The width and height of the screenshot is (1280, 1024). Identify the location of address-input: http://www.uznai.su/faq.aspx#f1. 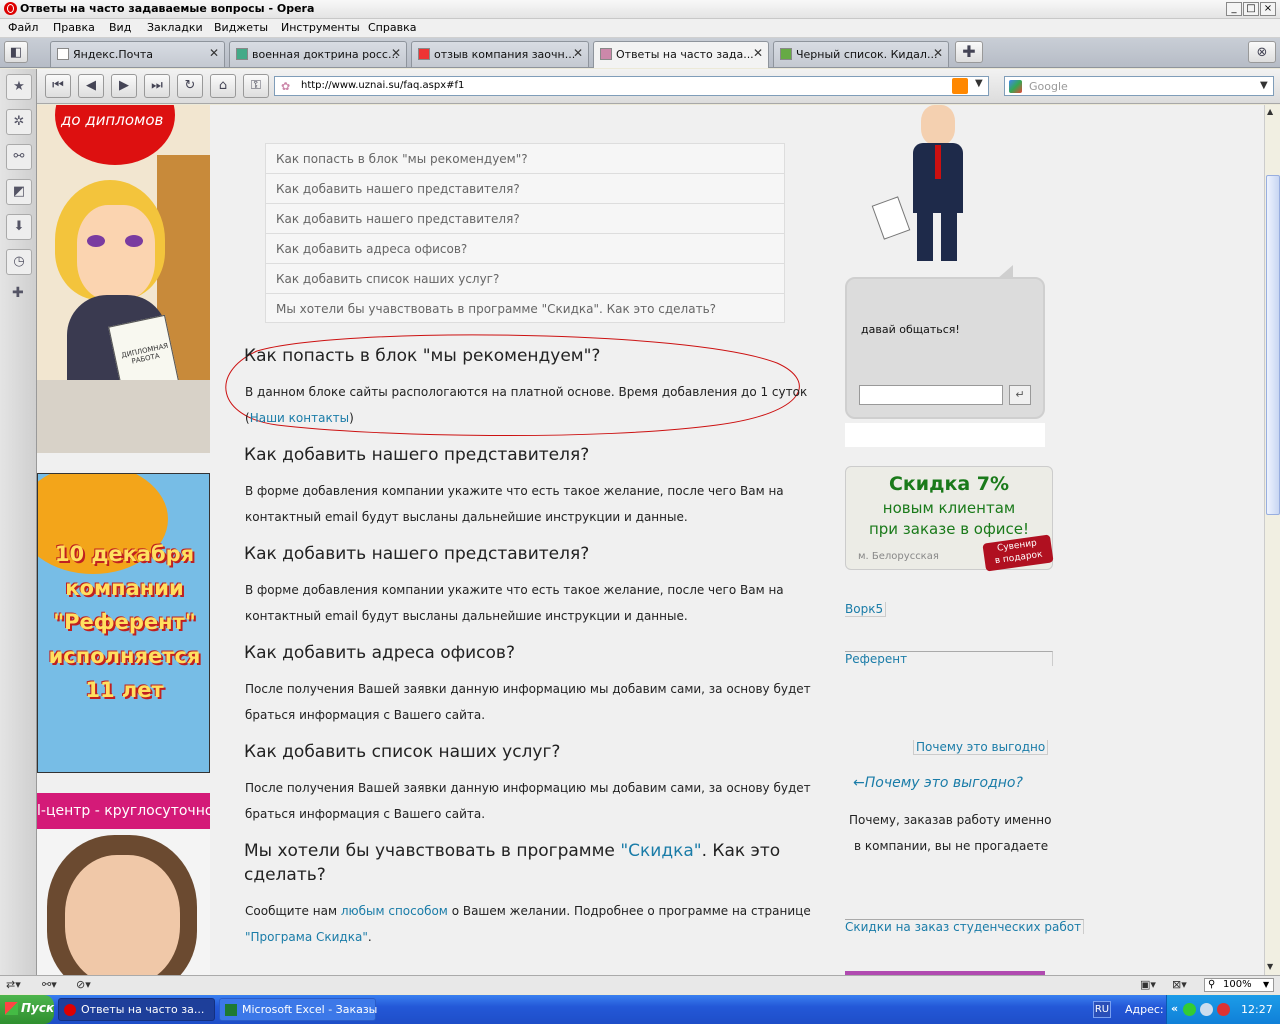
(382, 85).